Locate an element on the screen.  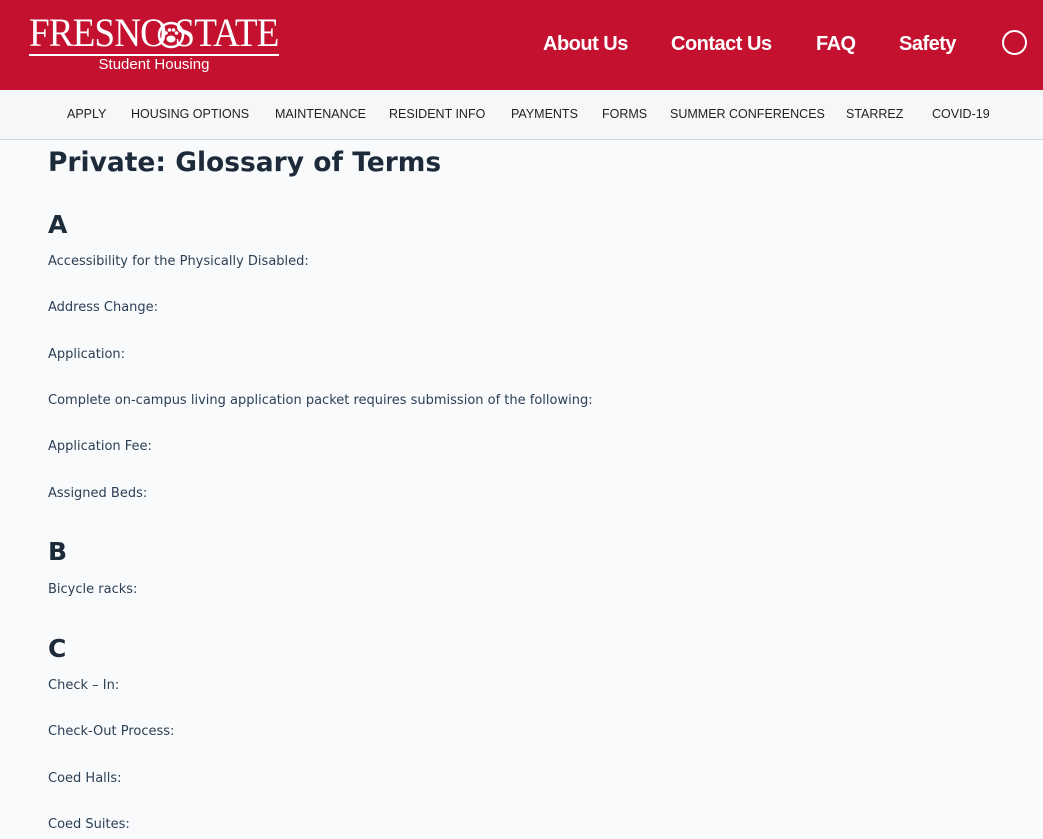
subnav-forms: FORMS is located at coordinates (624, 114).